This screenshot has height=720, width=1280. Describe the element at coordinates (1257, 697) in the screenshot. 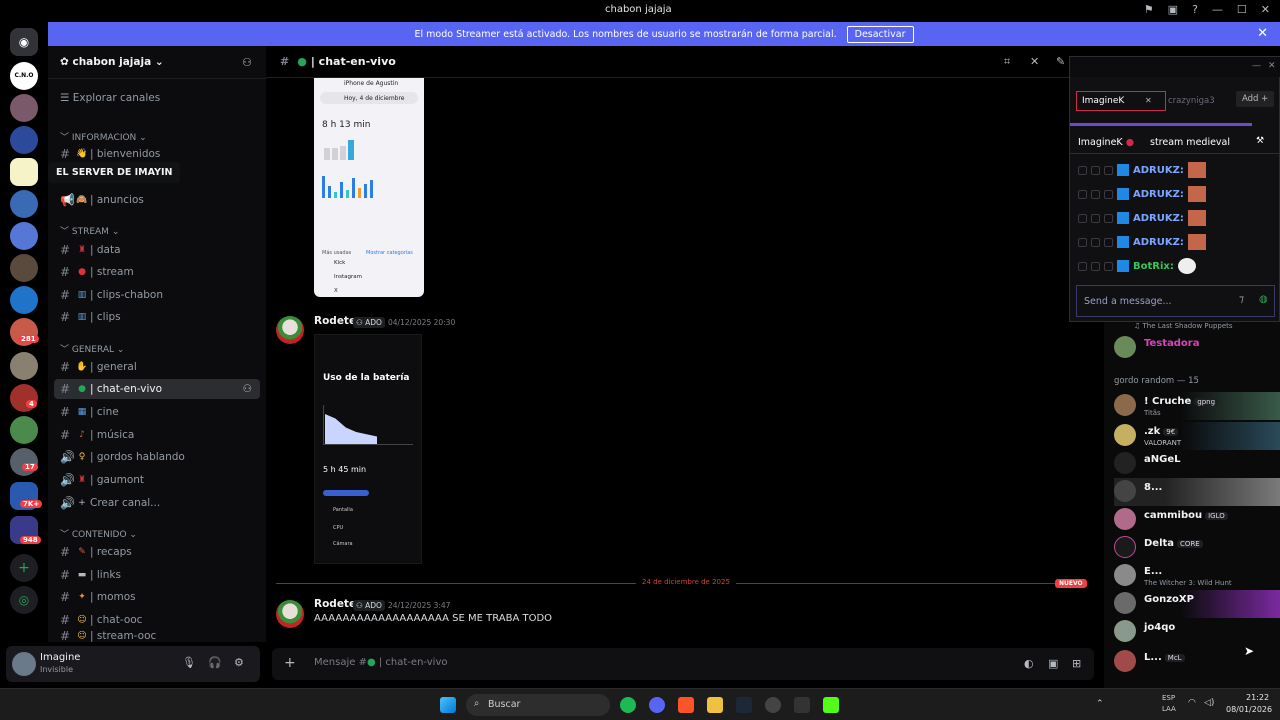

I see `clock-time: 21:22` at that location.